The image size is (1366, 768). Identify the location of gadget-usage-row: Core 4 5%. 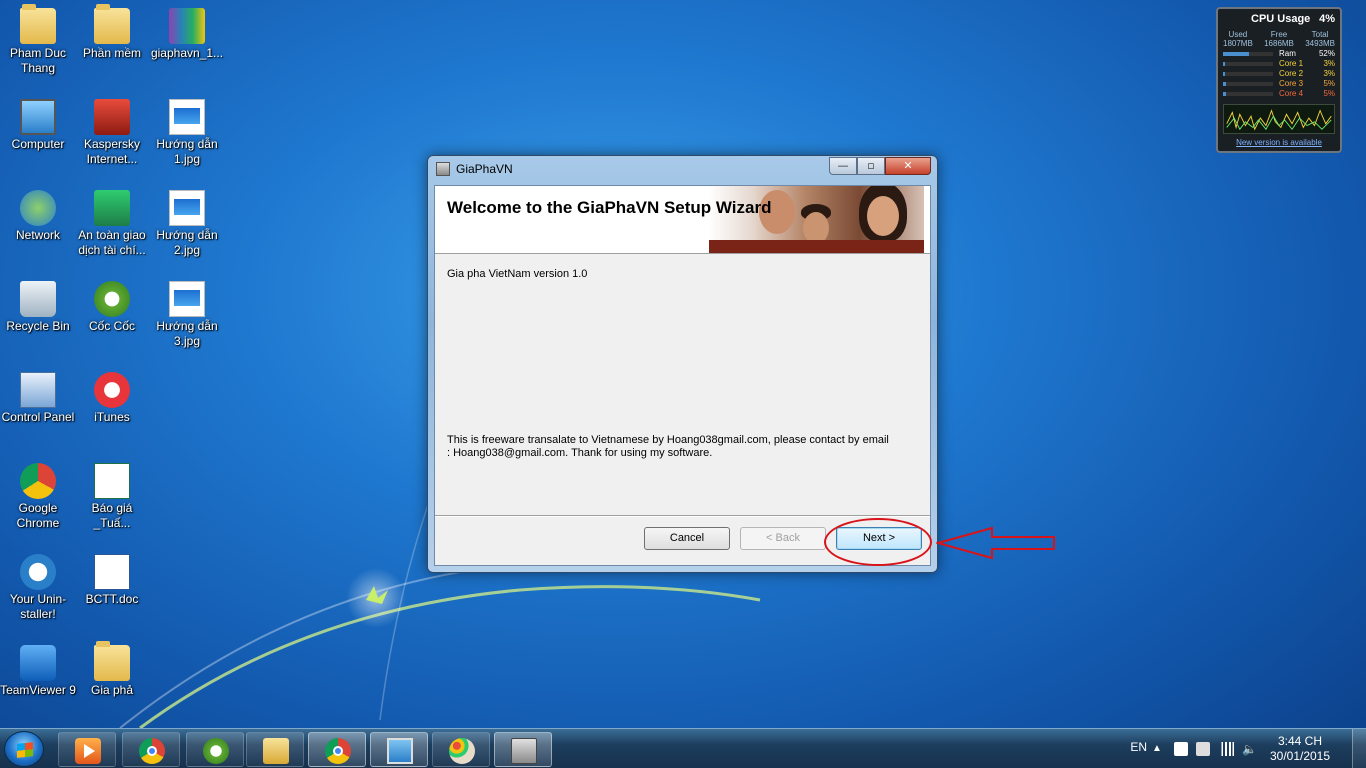
(1279, 93).